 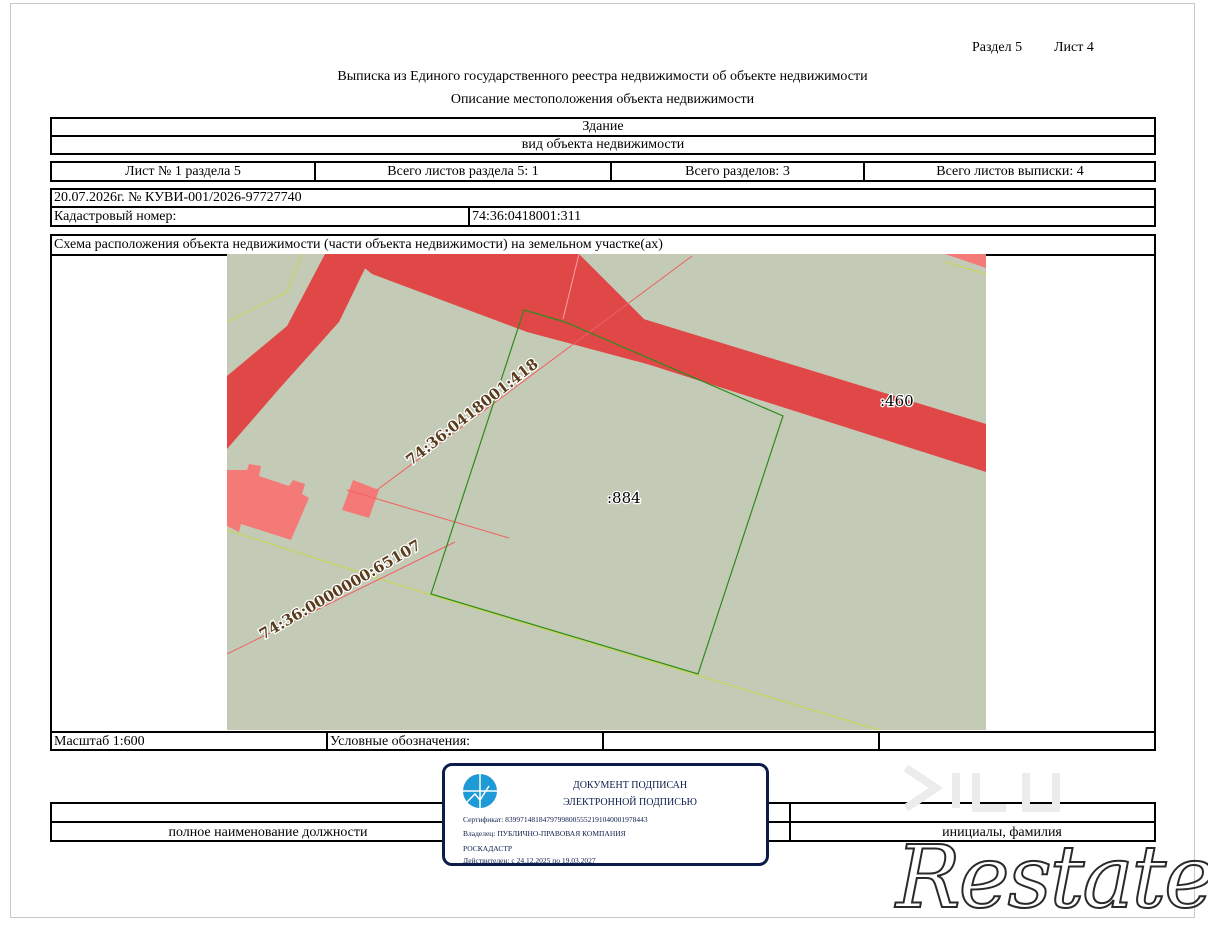 I want to click on label-parcel-65107: 74:36:0000000:65107, so click(x=340, y=589).